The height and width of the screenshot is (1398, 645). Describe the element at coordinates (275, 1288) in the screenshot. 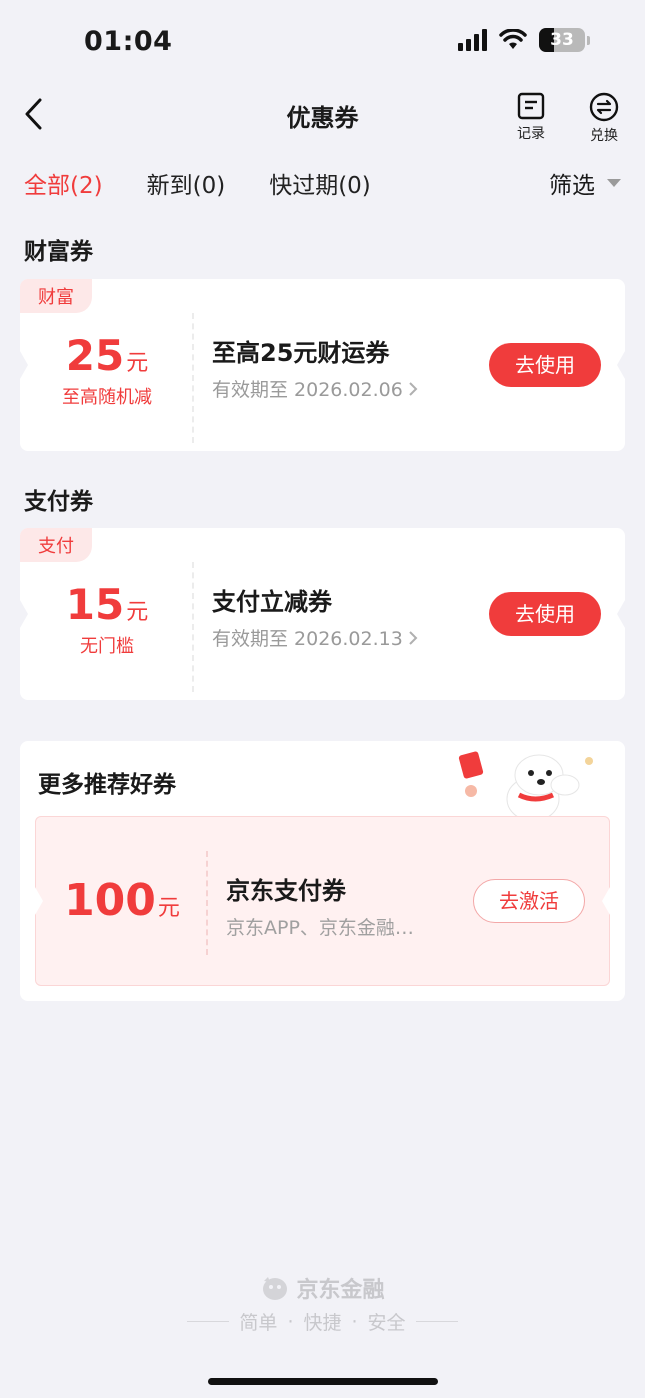

I see `jd-finance-logo-icon` at that location.